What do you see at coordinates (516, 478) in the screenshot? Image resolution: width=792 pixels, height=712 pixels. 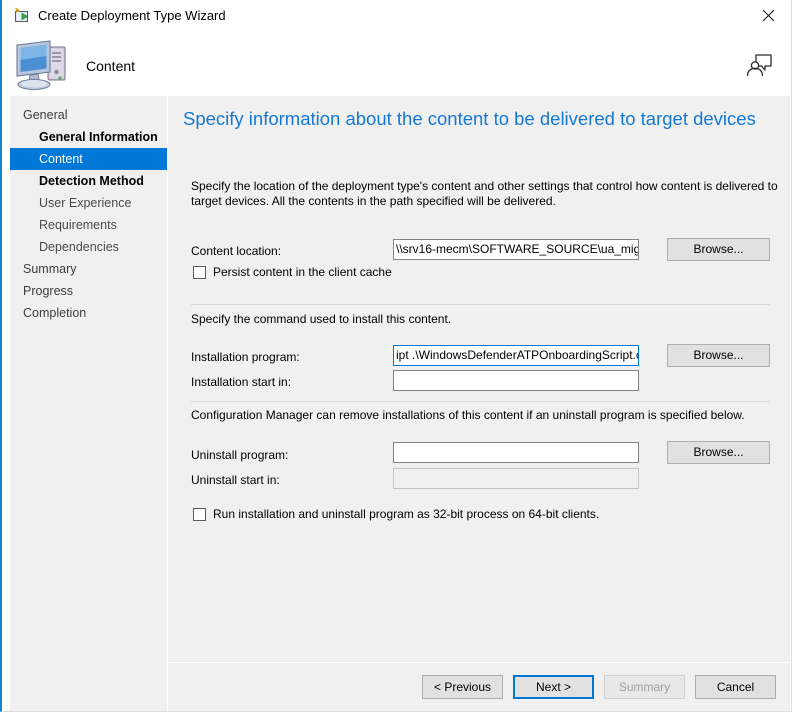 I see `uninstall-start-in-input` at bounding box center [516, 478].